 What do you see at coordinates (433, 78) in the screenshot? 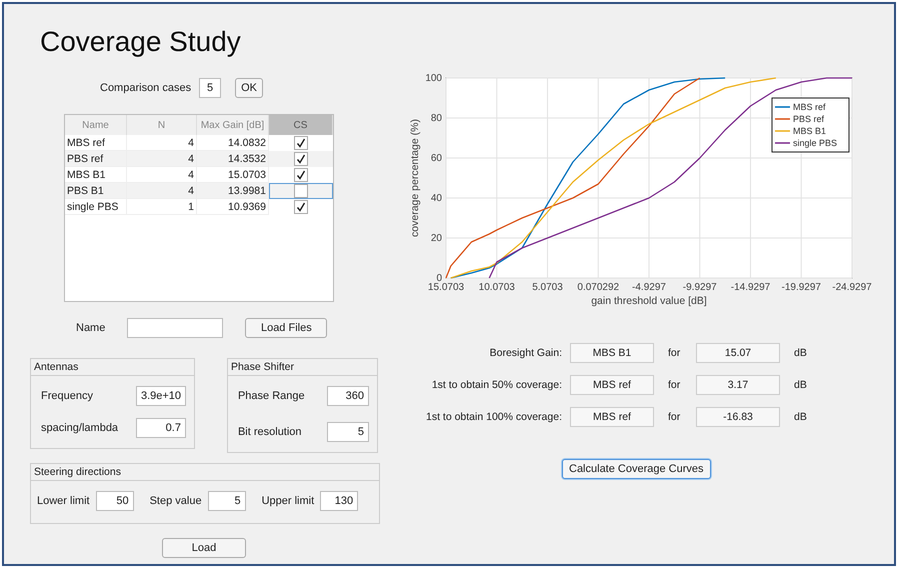
I see `y-tick-label: 100` at bounding box center [433, 78].